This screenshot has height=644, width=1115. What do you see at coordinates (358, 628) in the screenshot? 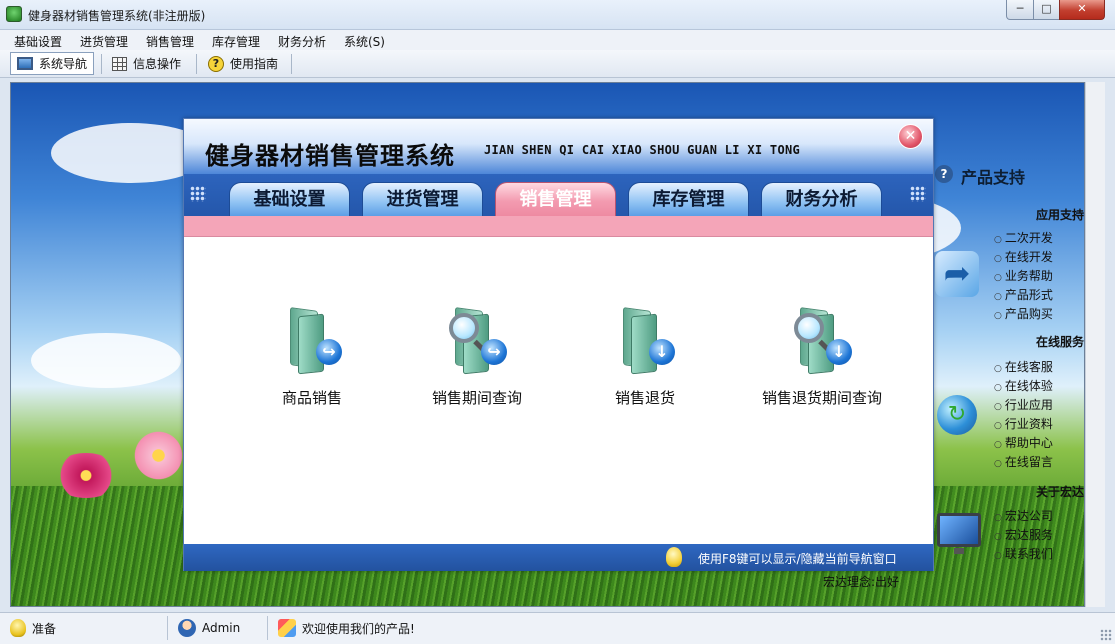
I see `status-message: 欢迎使用我们的产品!` at bounding box center [358, 628].